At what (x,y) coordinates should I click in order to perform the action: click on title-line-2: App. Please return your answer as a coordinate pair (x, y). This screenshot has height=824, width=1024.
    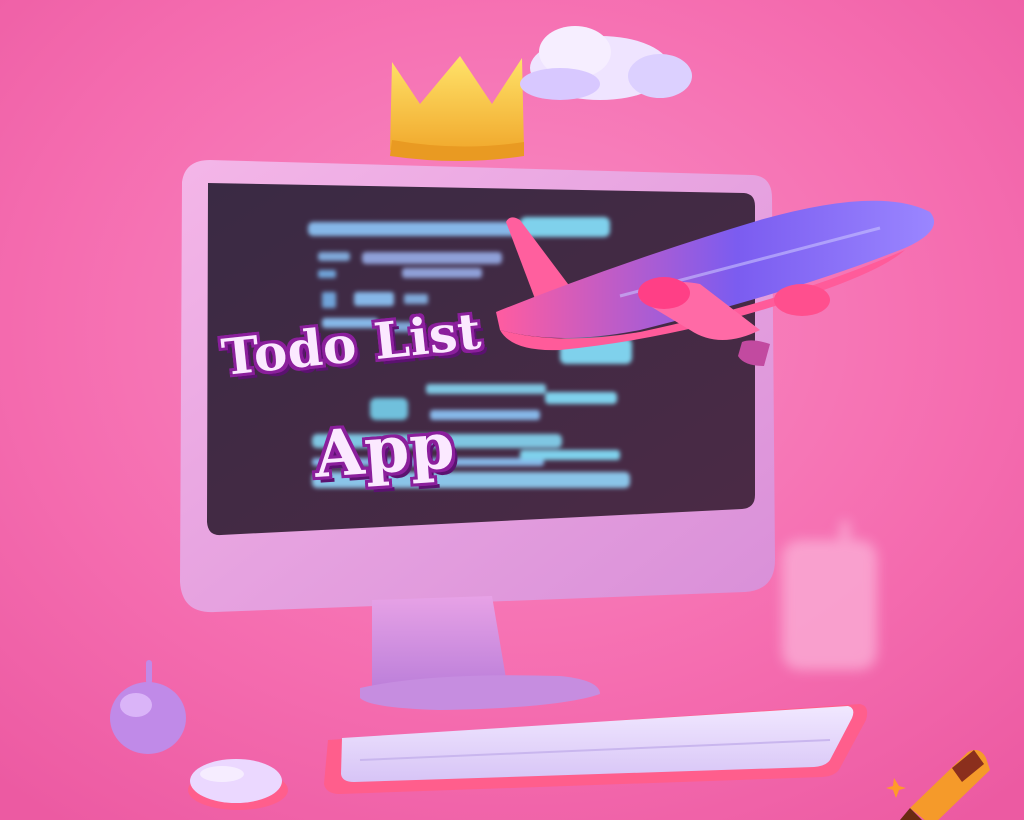
    Looking at the image, I should click on (384, 450).